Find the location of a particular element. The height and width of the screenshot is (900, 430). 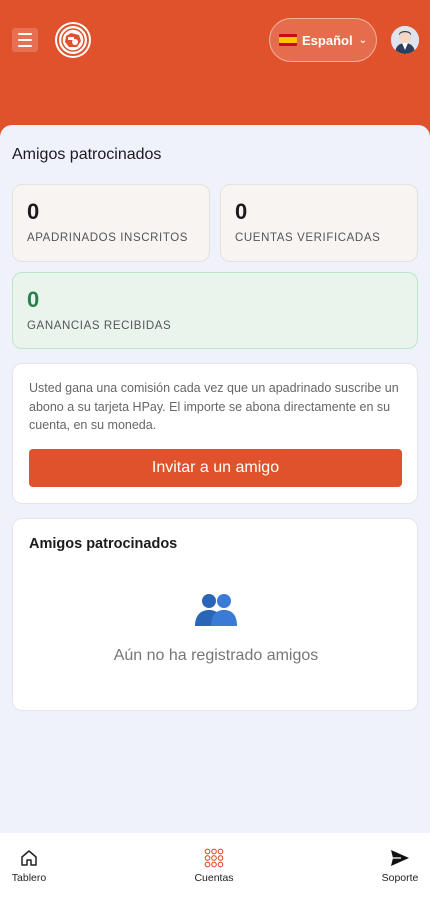

stat-enrolled-referrals: 0 APADRINADOS INSCRITOS is located at coordinates (111, 223).